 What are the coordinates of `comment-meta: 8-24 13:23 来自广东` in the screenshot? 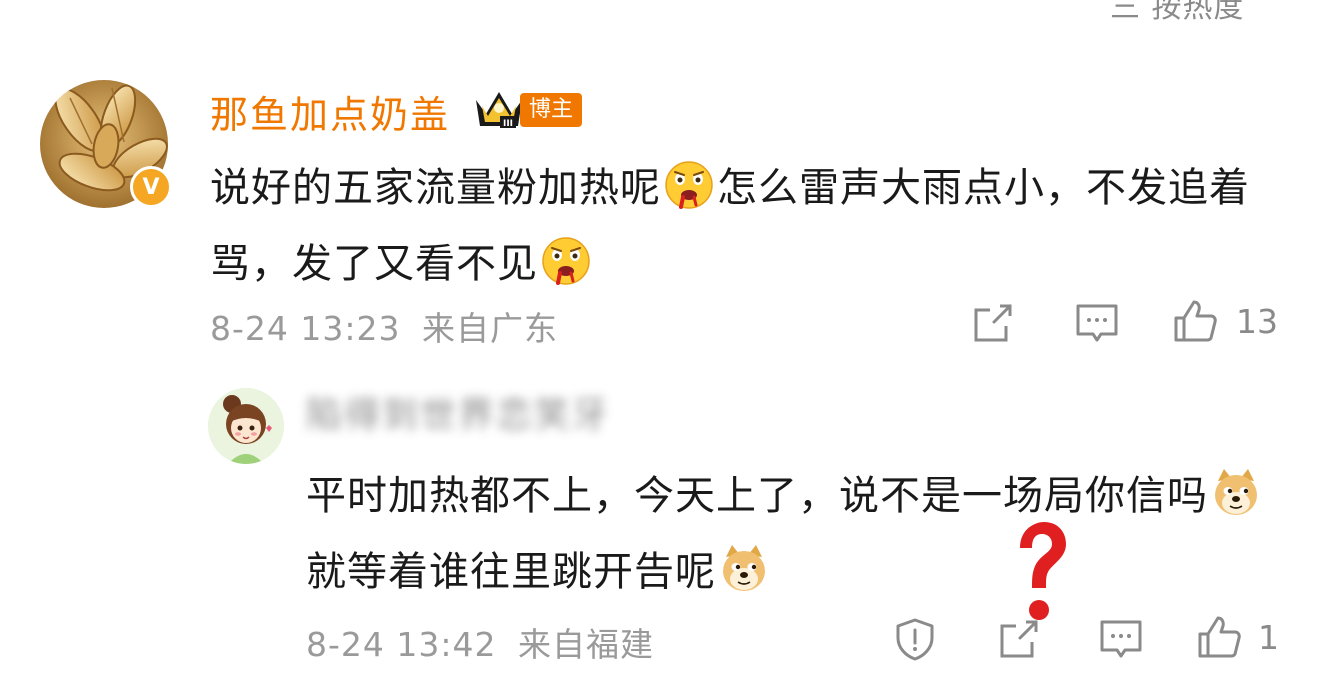 It's located at (384, 326).